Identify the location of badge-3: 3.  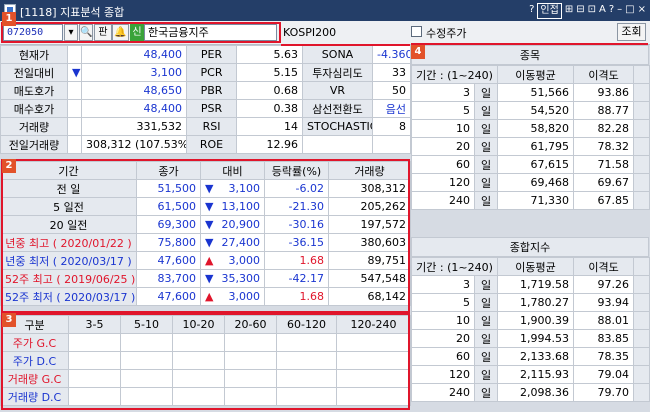
(9, 320).